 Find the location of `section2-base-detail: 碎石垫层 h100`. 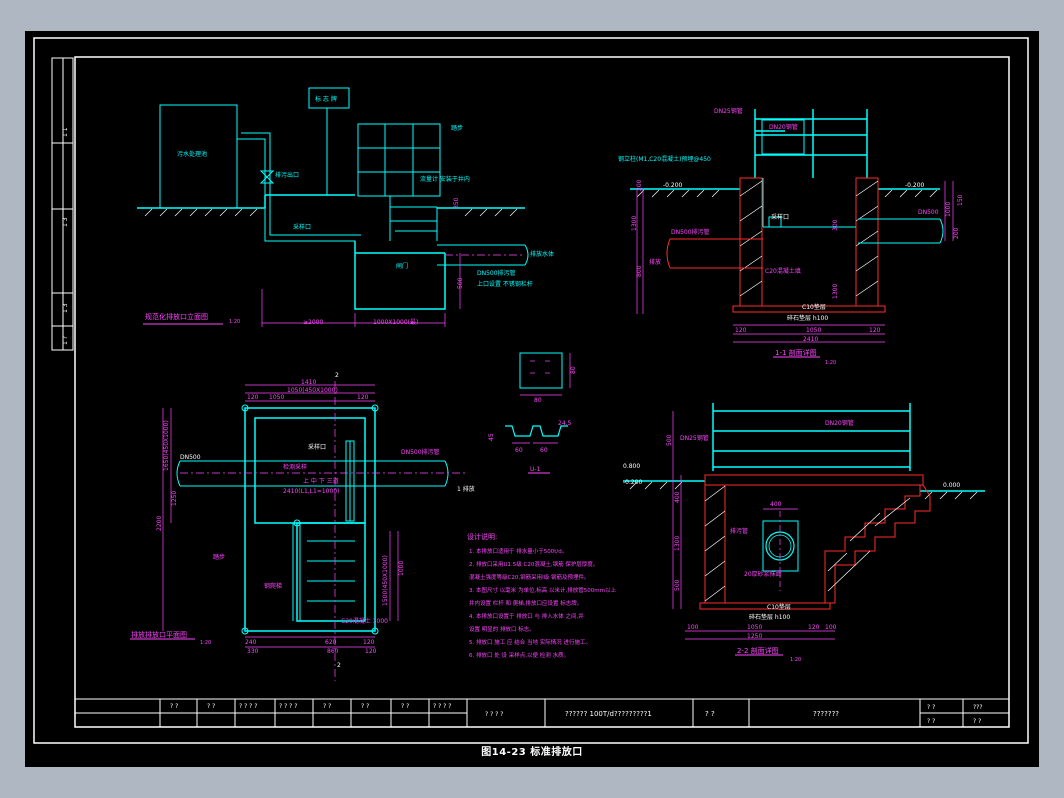

section2-base-detail: 碎石垫层 h100 is located at coordinates (769, 617).